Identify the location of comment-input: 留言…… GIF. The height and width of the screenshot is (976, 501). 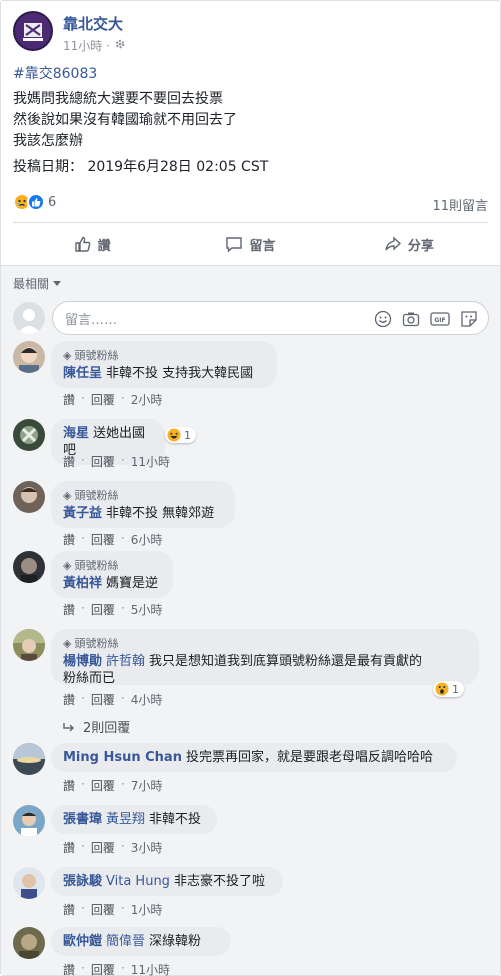
(270, 318).